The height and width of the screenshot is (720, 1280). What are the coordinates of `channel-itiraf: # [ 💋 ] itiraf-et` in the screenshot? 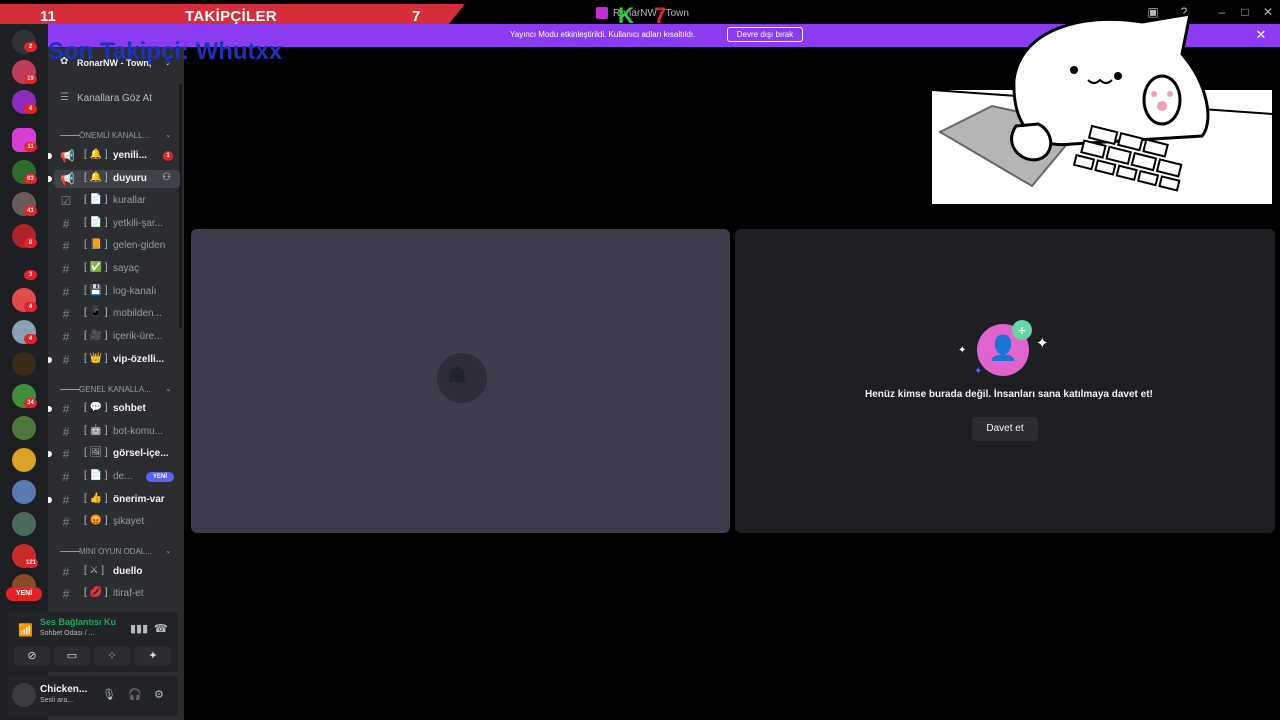 It's located at (117, 594).